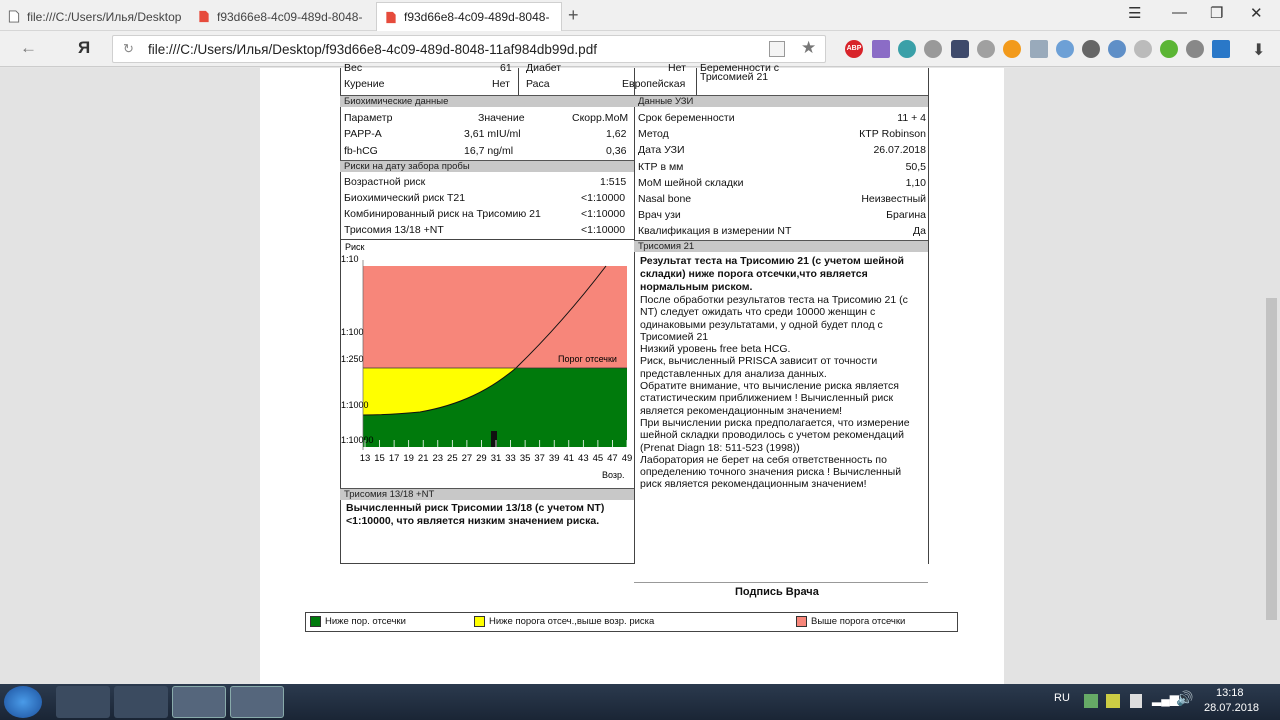  I want to click on previous-pregnancy-value: Трисомией 21, so click(734, 77).